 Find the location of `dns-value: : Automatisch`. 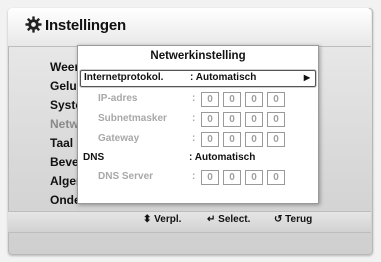

dns-value: : Automatisch is located at coordinates (222, 157).